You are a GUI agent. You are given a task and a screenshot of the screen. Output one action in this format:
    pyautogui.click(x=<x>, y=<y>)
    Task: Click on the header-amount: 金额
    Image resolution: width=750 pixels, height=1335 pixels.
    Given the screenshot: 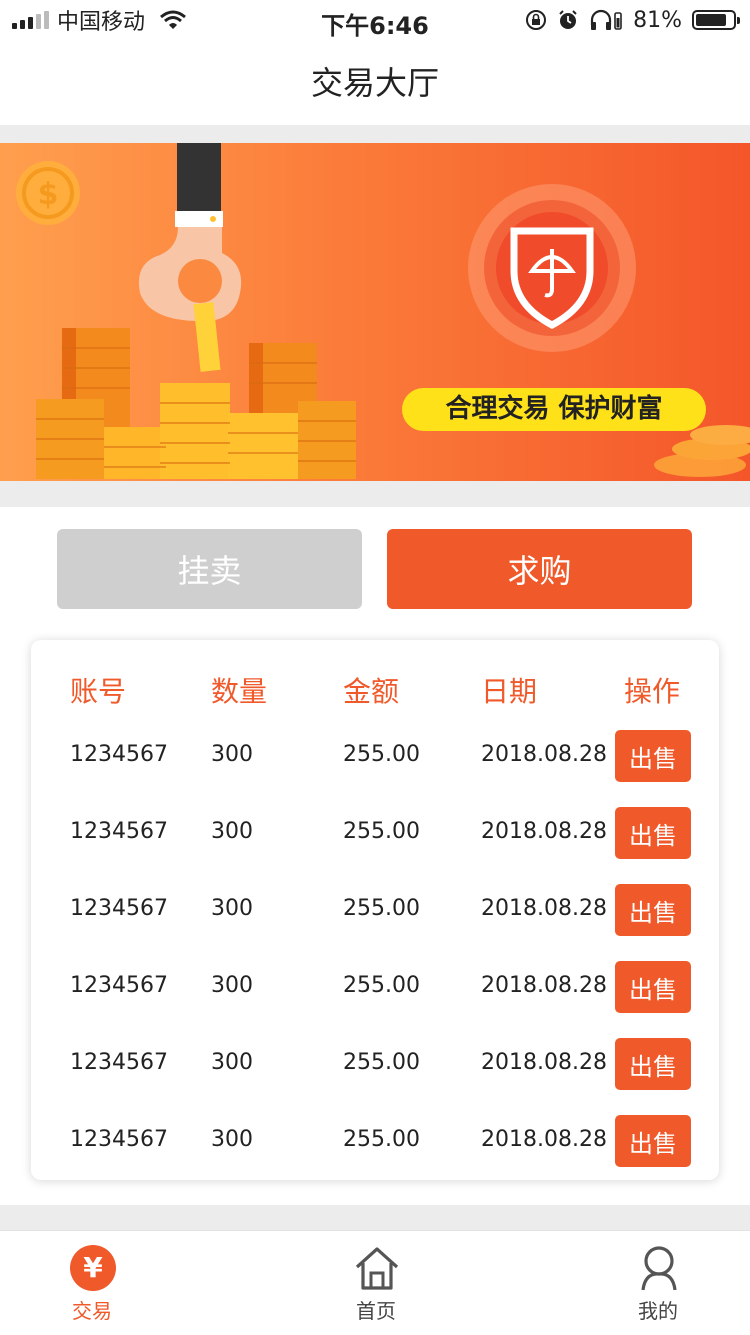 What is the action you would take?
    pyautogui.click(x=371, y=691)
    